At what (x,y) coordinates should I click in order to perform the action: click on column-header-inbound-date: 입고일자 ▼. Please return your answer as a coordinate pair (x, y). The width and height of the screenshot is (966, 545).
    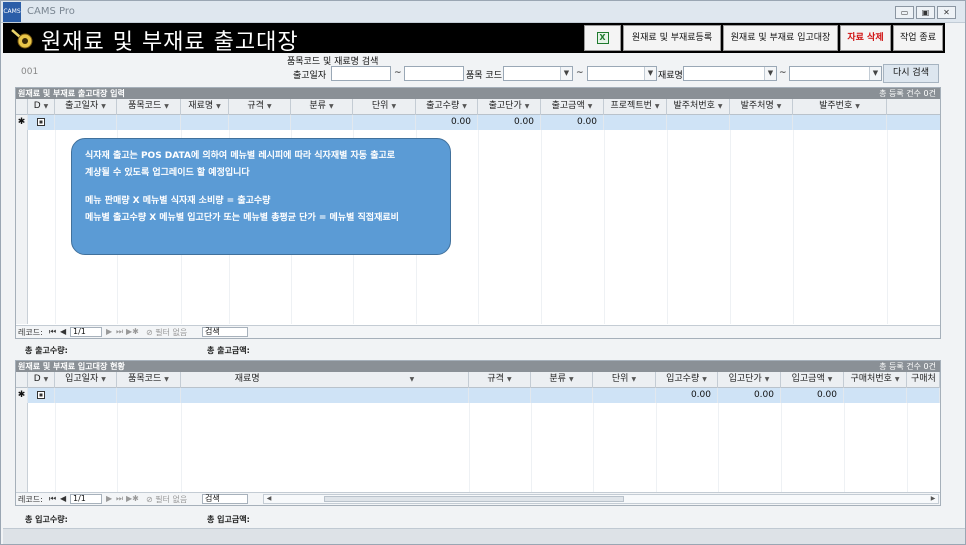
    Looking at the image, I should click on (86, 380).